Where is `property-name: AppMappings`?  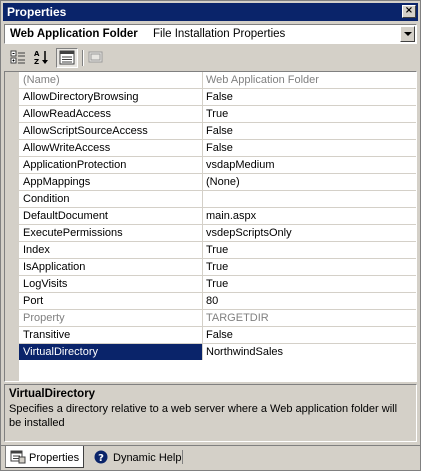 property-name: AppMappings is located at coordinates (111, 182).